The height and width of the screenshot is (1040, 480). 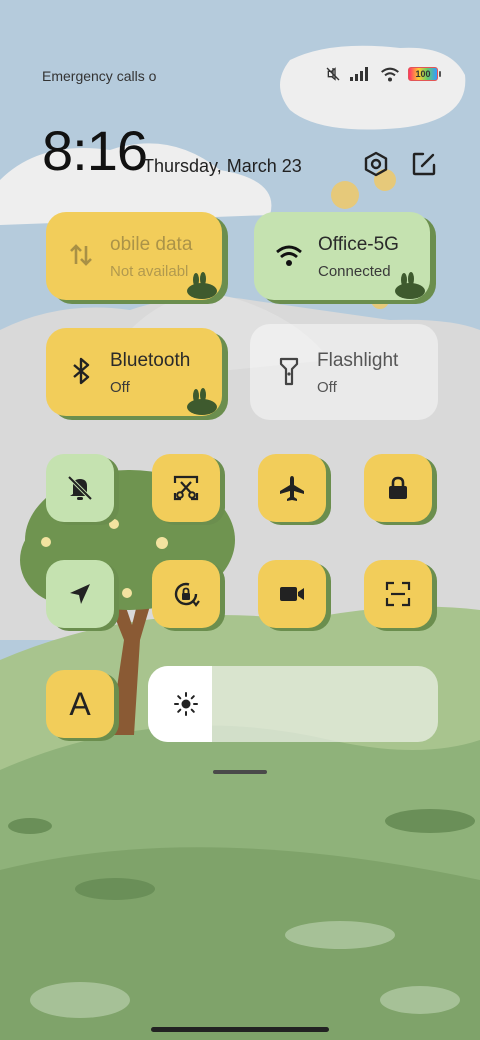 What do you see at coordinates (134, 256) in the screenshot?
I see `mobile-data-tile: obile data Not availabl` at bounding box center [134, 256].